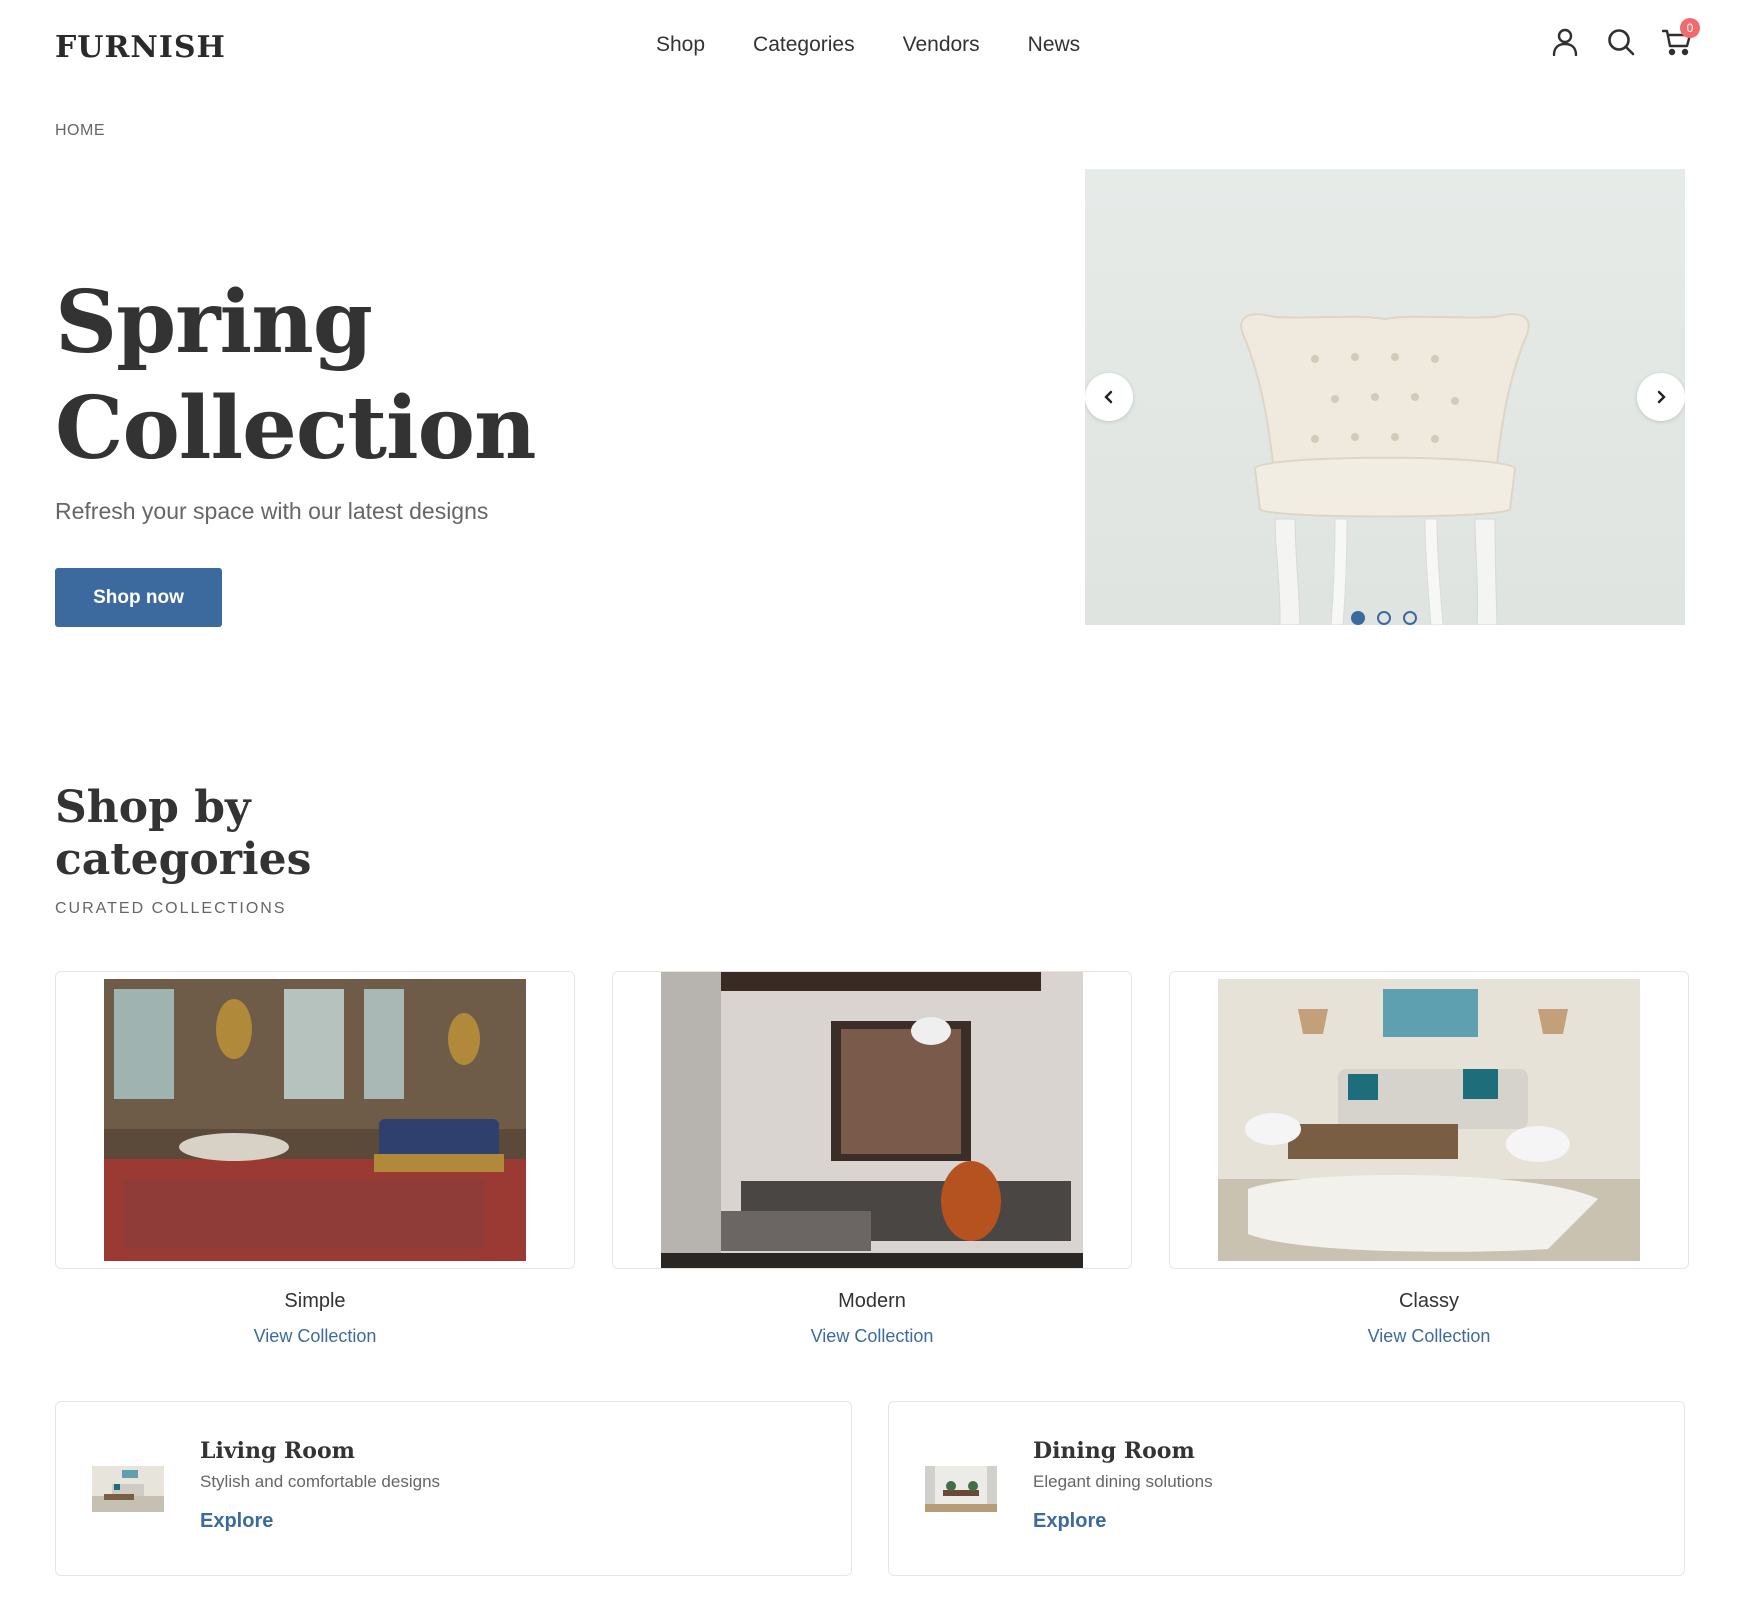 Image resolution: width=1747 pixels, height=1599 pixels. What do you see at coordinates (236, 1521) in the screenshot?
I see `room-explore-living-room: Explore` at bounding box center [236, 1521].